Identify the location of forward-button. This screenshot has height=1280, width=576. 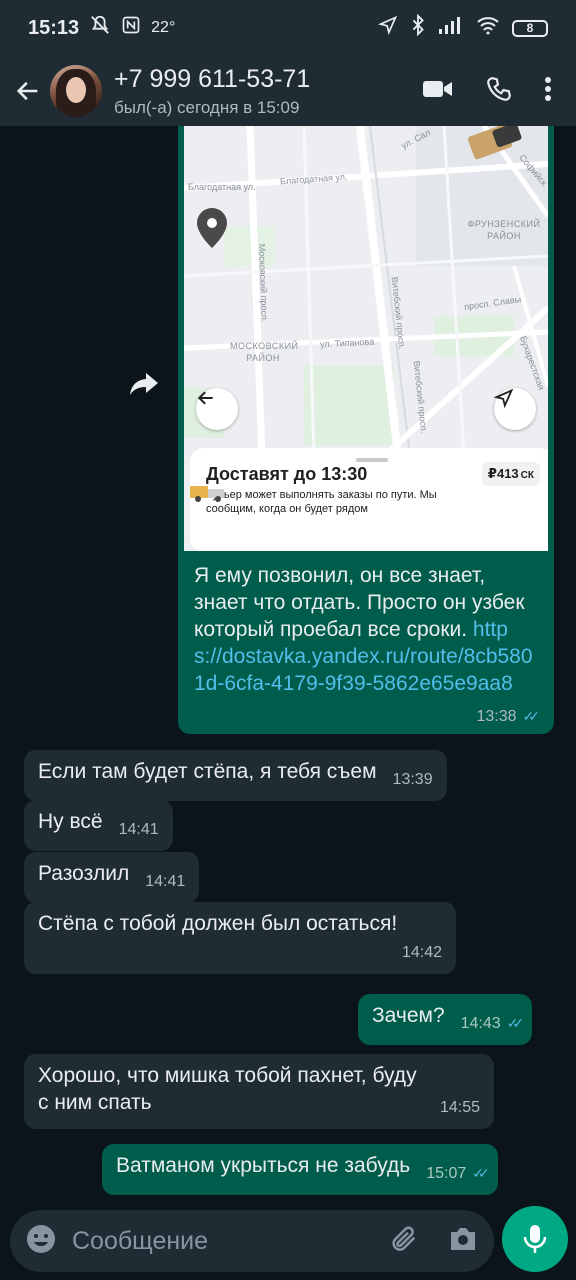
(144, 384).